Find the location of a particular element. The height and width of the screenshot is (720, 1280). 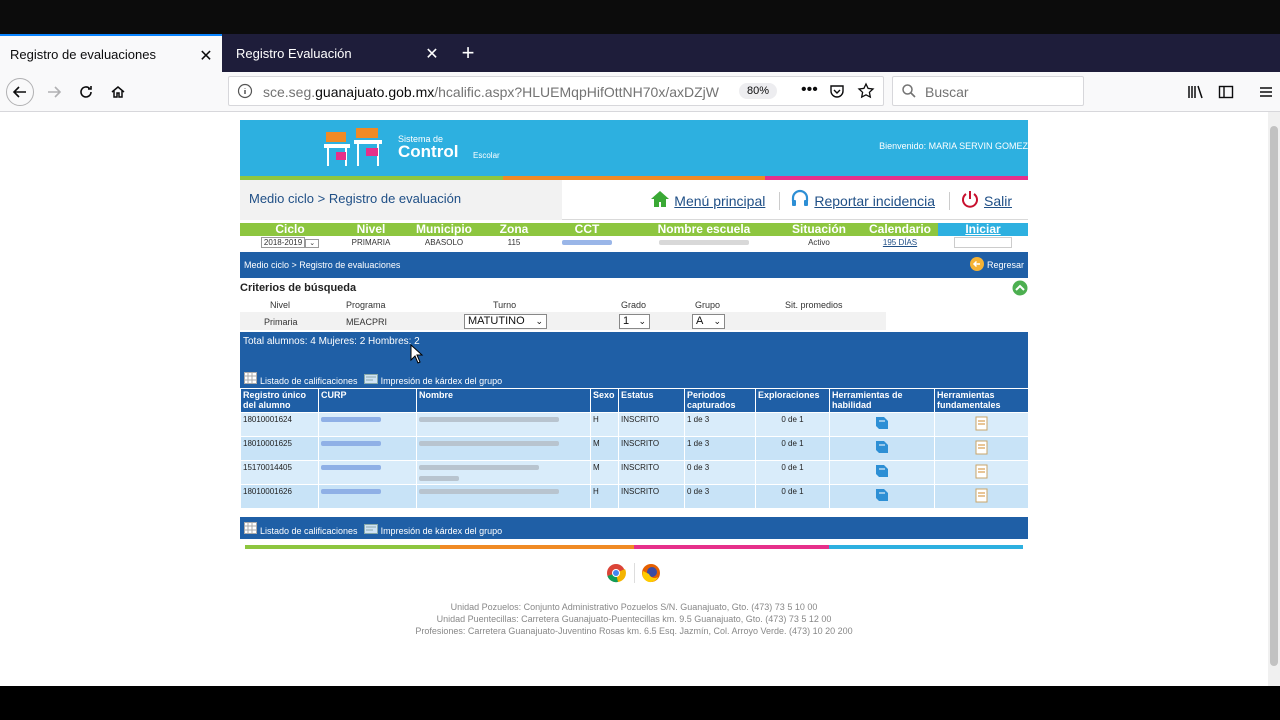

tab-registro-evaluaciones: Registro de evaluaciones ✕ is located at coordinates (111, 53).